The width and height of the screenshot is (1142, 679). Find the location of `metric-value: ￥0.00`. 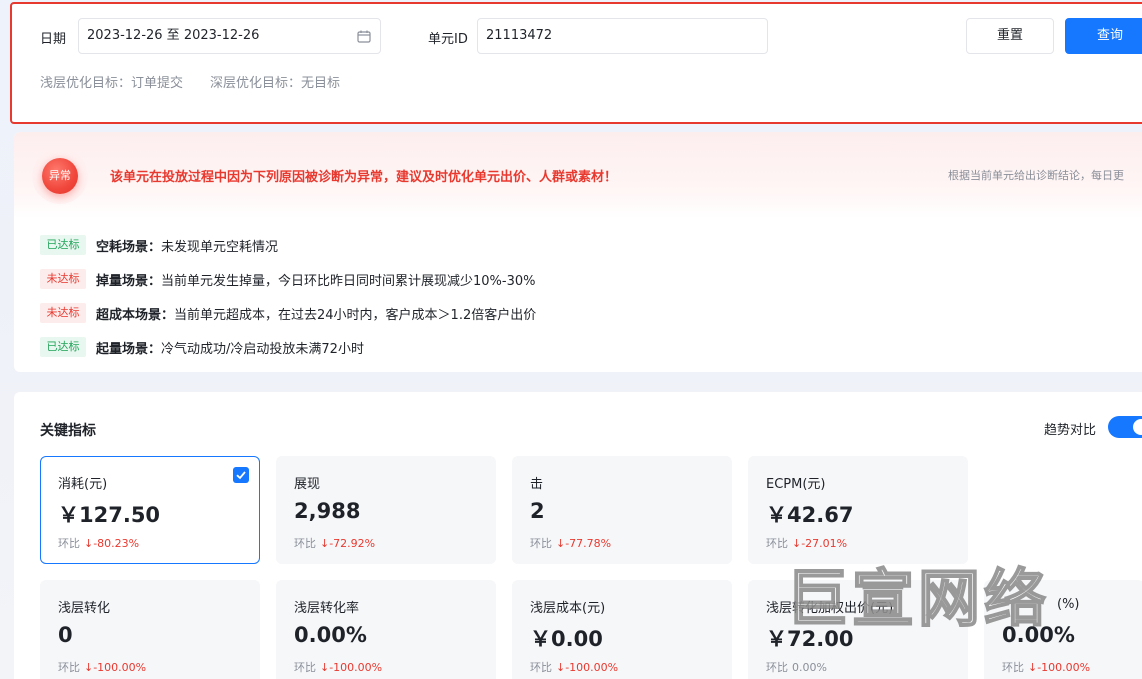

metric-value: ￥0.00 is located at coordinates (566, 639).